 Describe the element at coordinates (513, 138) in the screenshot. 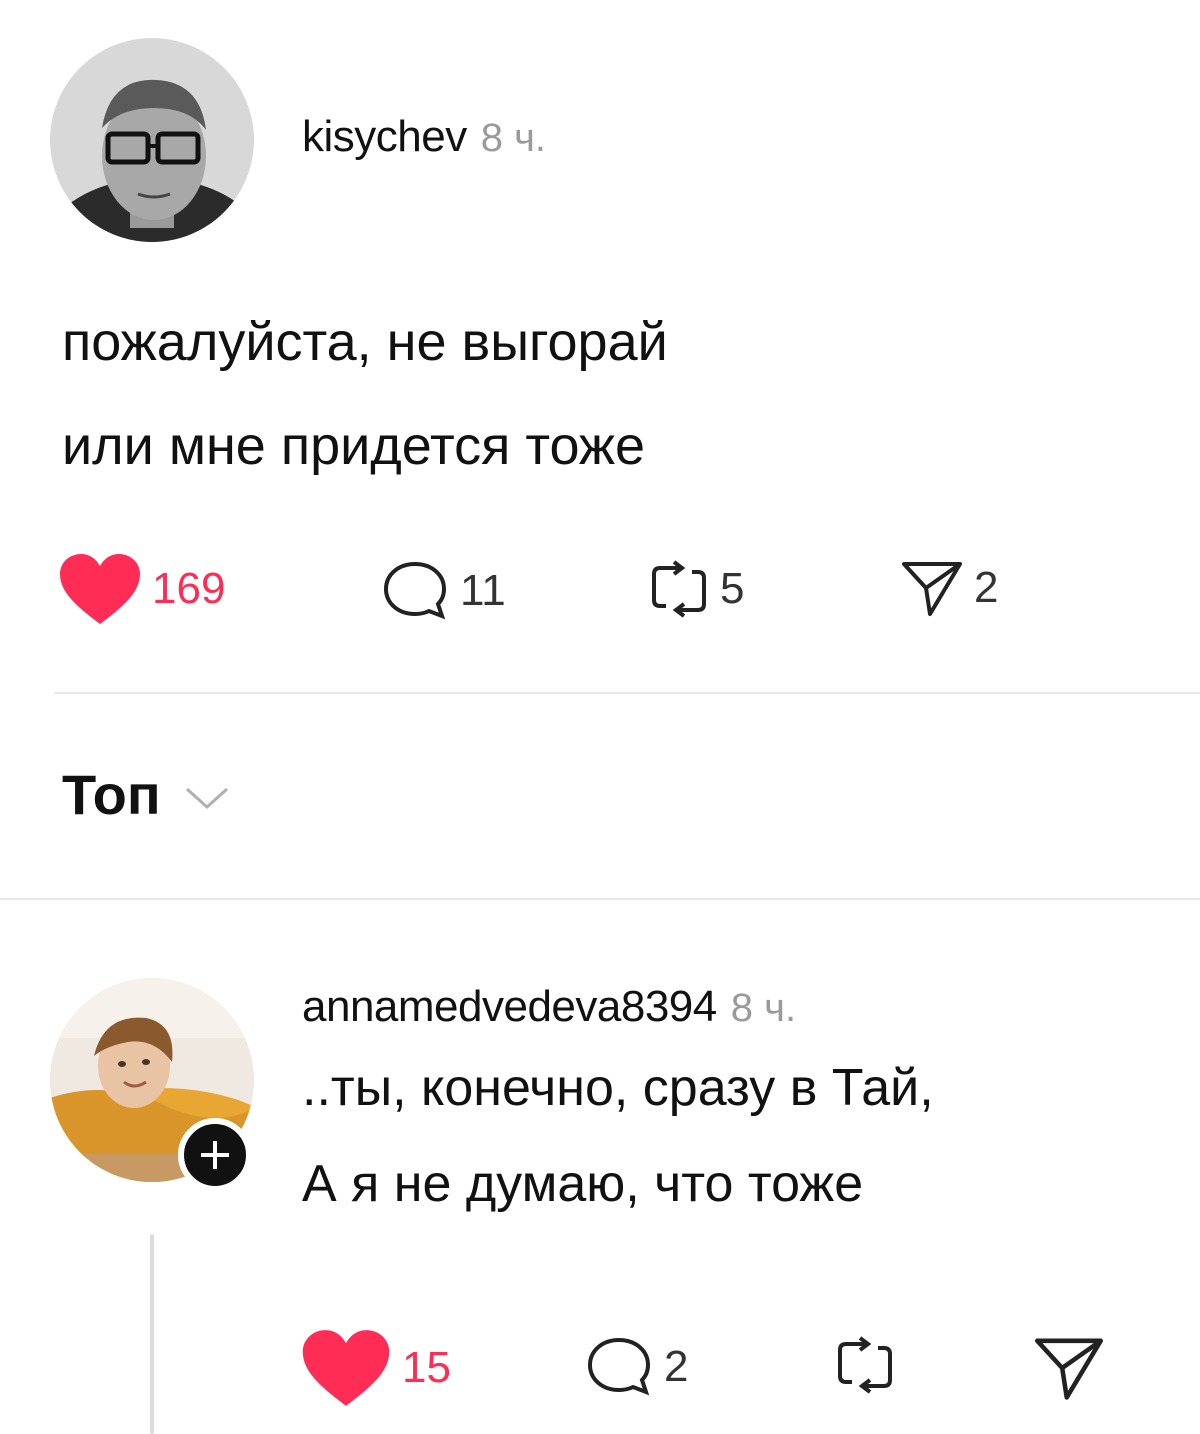

I see `post-timestamp: 8 ч.` at that location.